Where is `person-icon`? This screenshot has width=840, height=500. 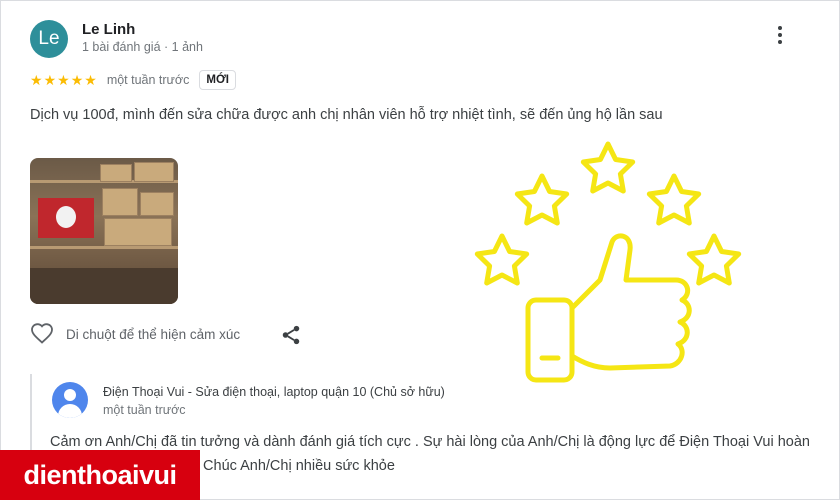 person-icon is located at coordinates (70, 395).